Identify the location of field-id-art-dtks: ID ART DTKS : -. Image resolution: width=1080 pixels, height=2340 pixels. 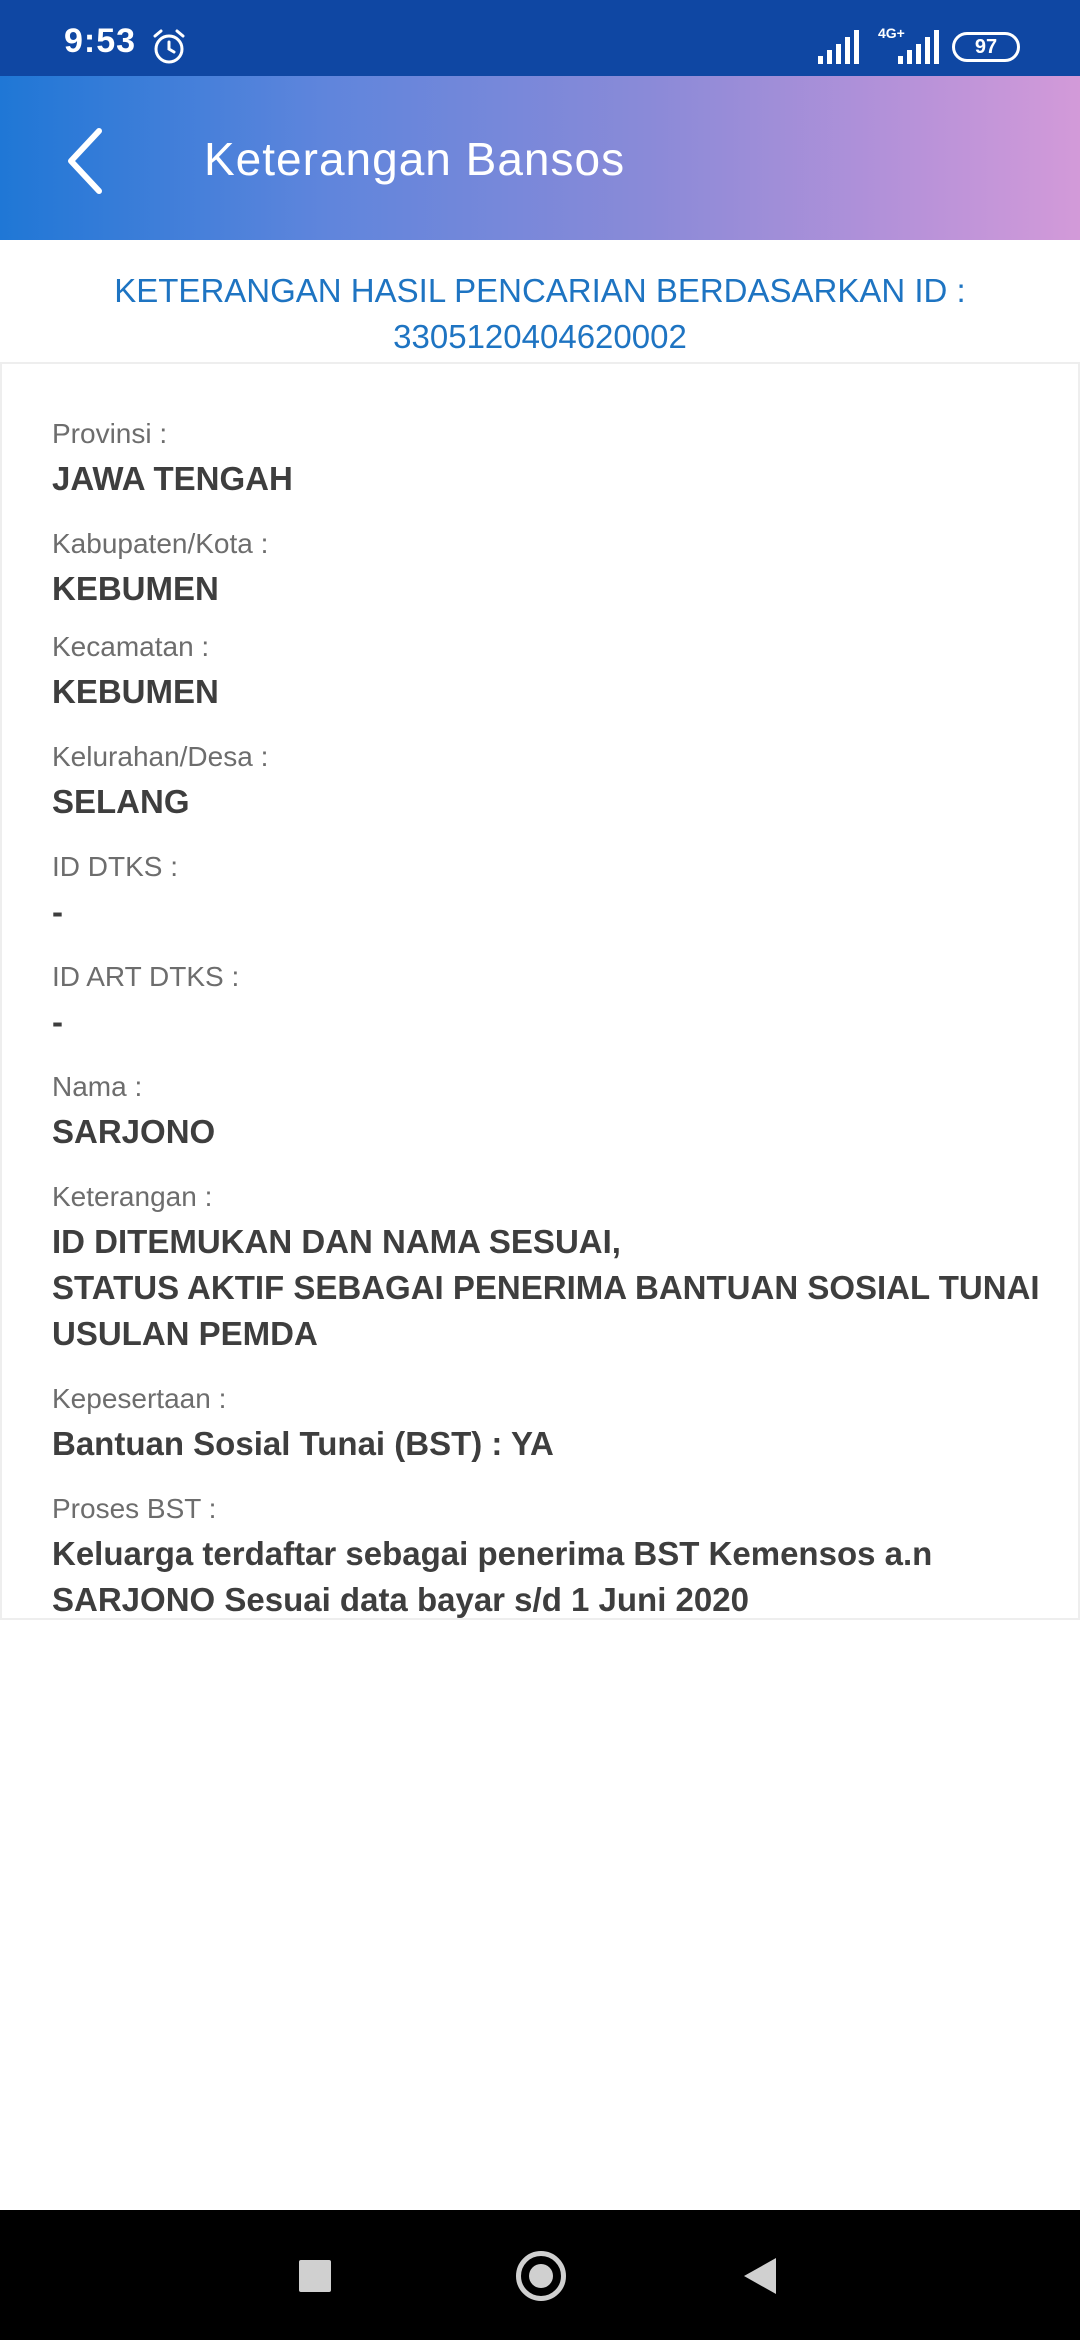
(552, 1001).